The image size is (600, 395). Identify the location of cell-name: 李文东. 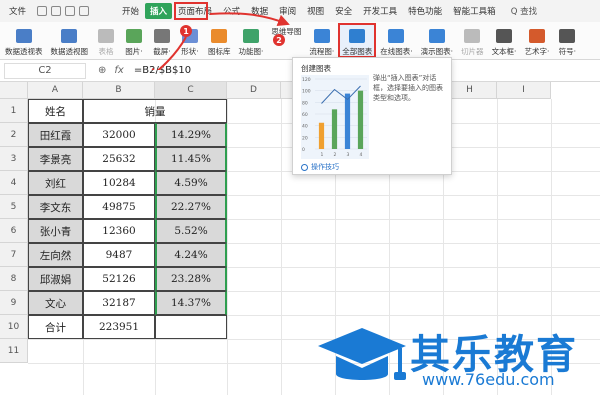
(55, 207).